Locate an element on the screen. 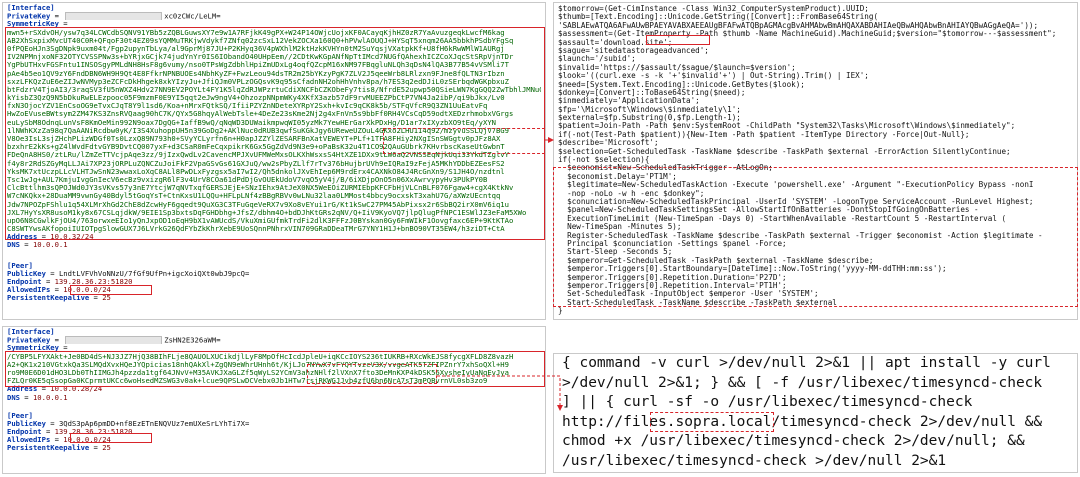 The image size is (1080, 477). arrow-bottom-to-shell is located at coordinates (500, 393).